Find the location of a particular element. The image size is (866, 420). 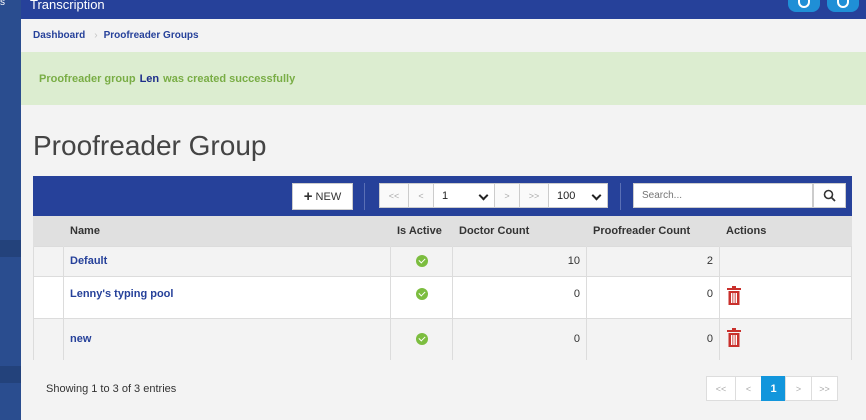

app-title: Transcription is located at coordinates (67, 6).